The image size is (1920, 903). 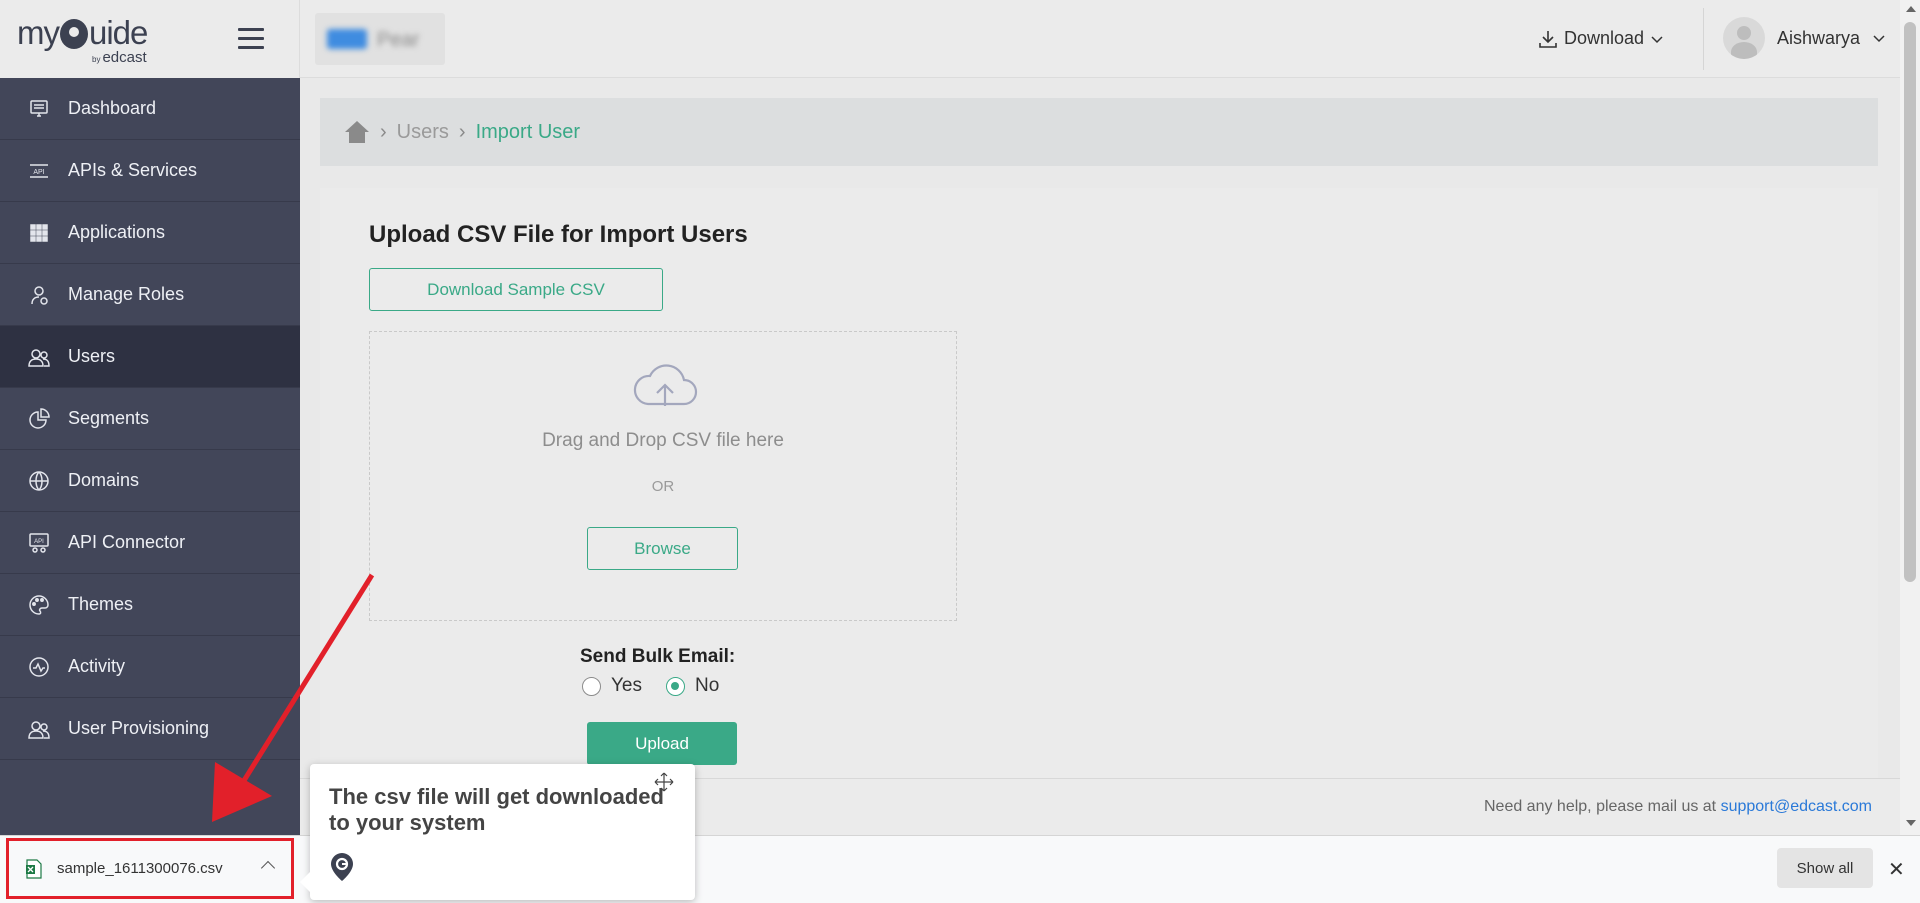 What do you see at coordinates (1910, 302) in the screenshot?
I see `scroll-thumb` at bounding box center [1910, 302].